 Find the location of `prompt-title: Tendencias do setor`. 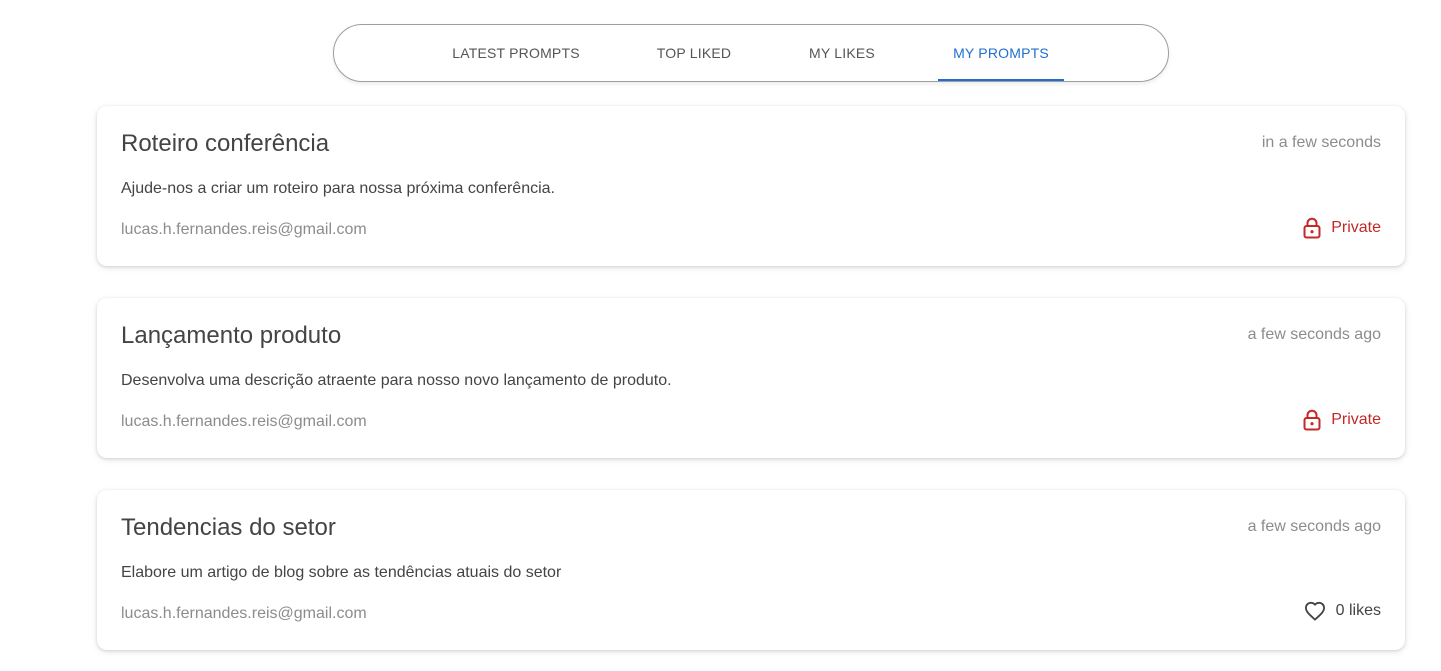

prompt-title: Tendencias do setor is located at coordinates (228, 527).